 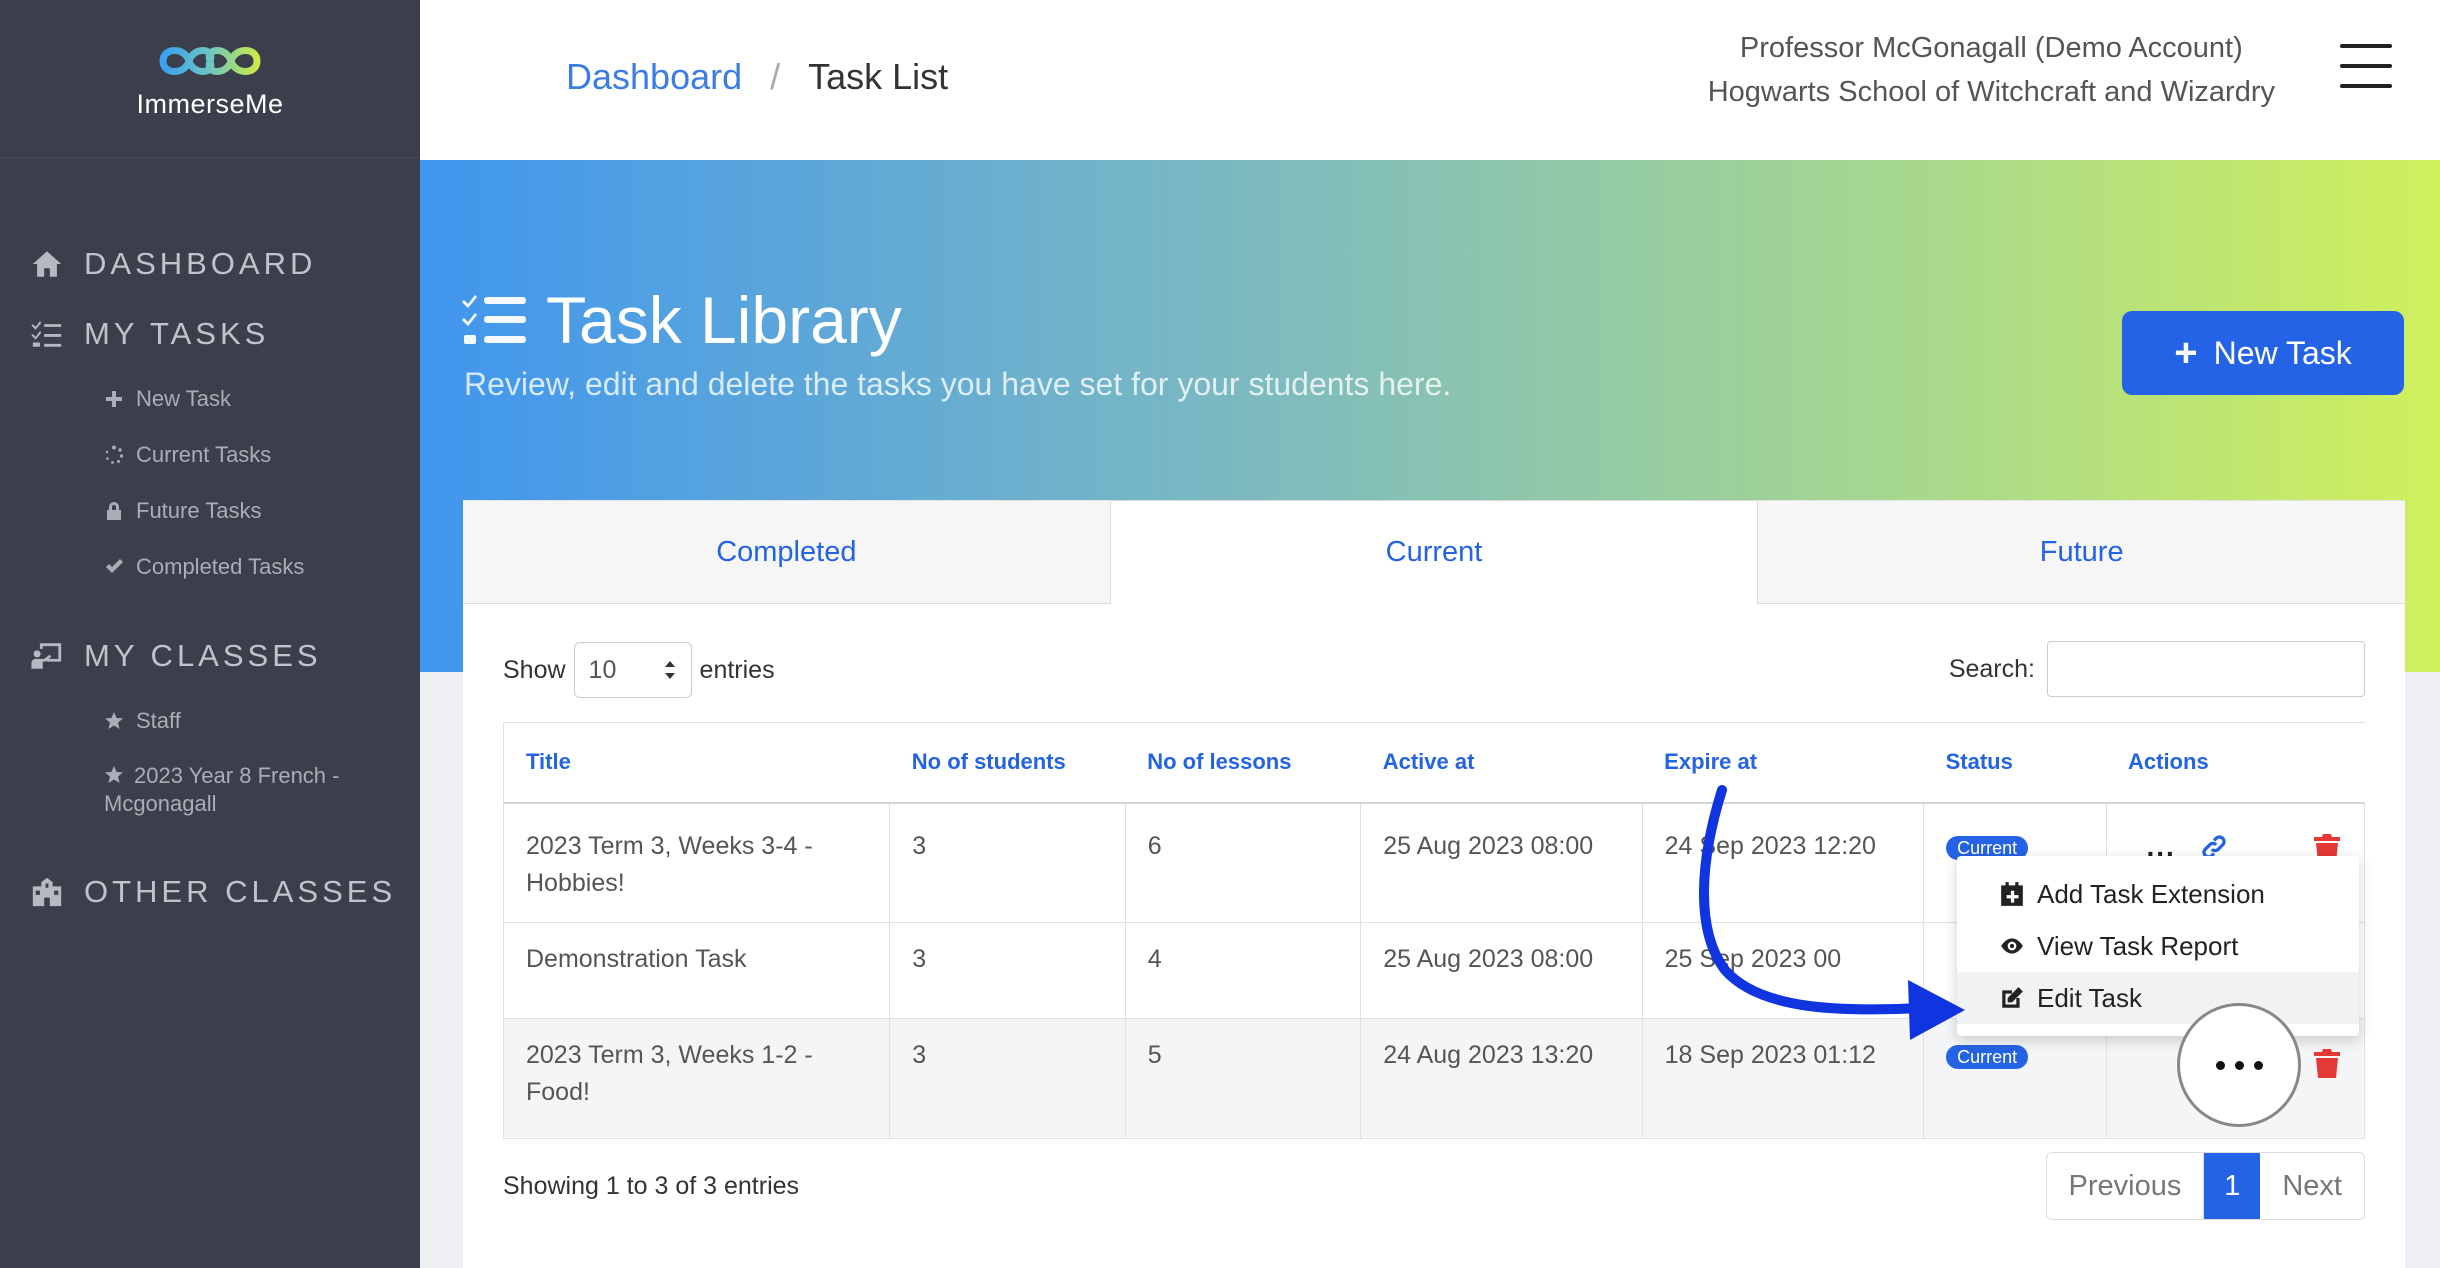 What do you see at coordinates (2014, 763) in the screenshot?
I see `column-header-status: Status` at bounding box center [2014, 763].